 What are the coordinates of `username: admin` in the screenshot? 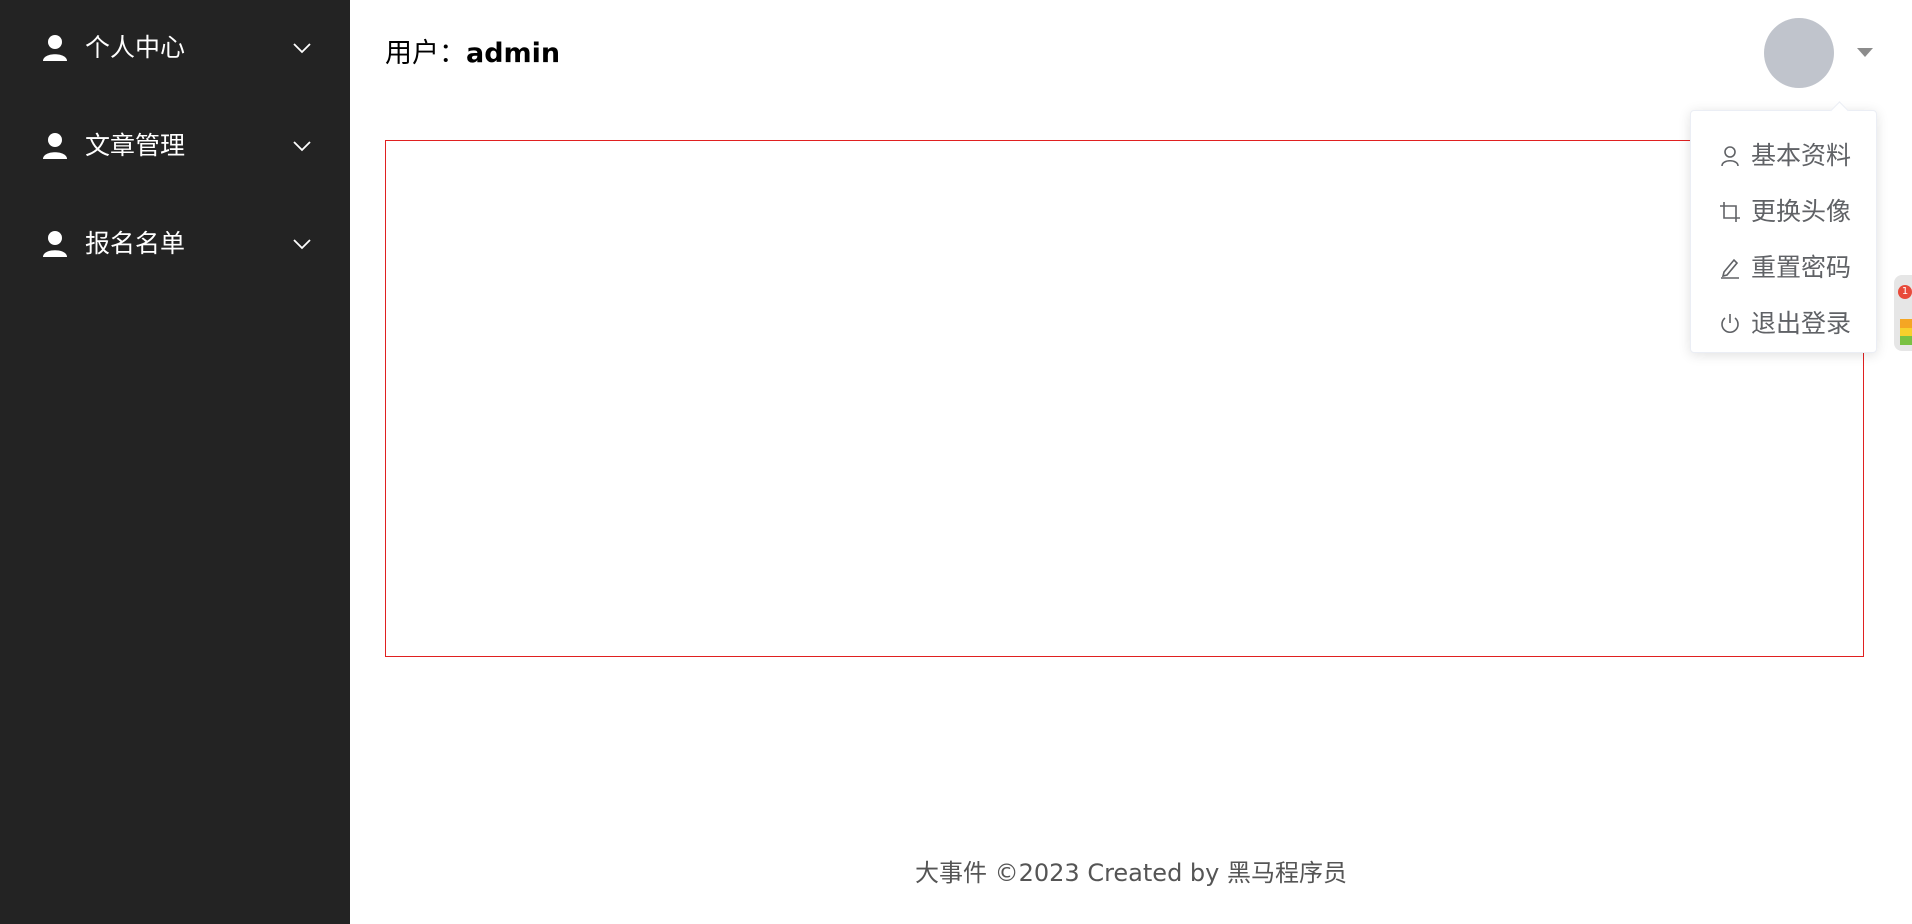 It's located at (513, 53).